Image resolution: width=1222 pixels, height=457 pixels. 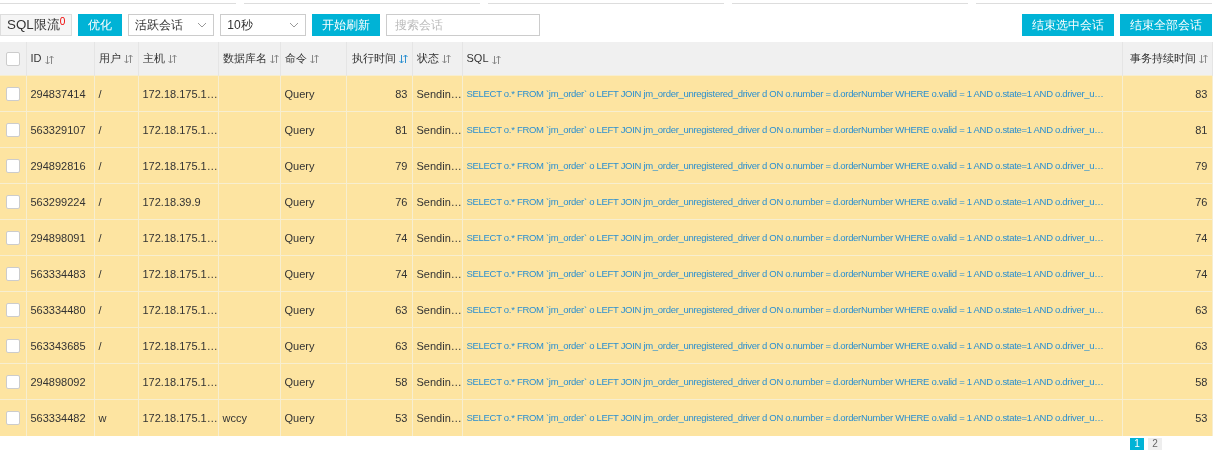 I want to click on table-cell: 294898092, so click(x=58, y=381).